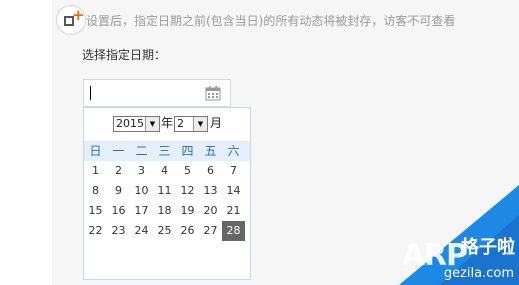  Describe the element at coordinates (210, 151) in the screenshot. I see `weekday-label: 五` at that location.